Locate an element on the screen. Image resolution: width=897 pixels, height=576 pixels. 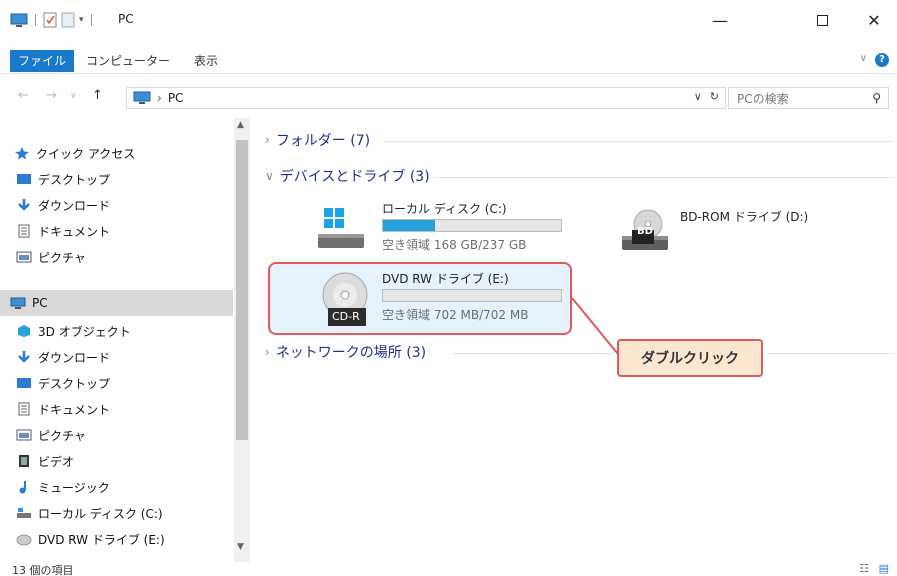
group-network: › ネットワークの場所 (3) is located at coordinates (345, 352).